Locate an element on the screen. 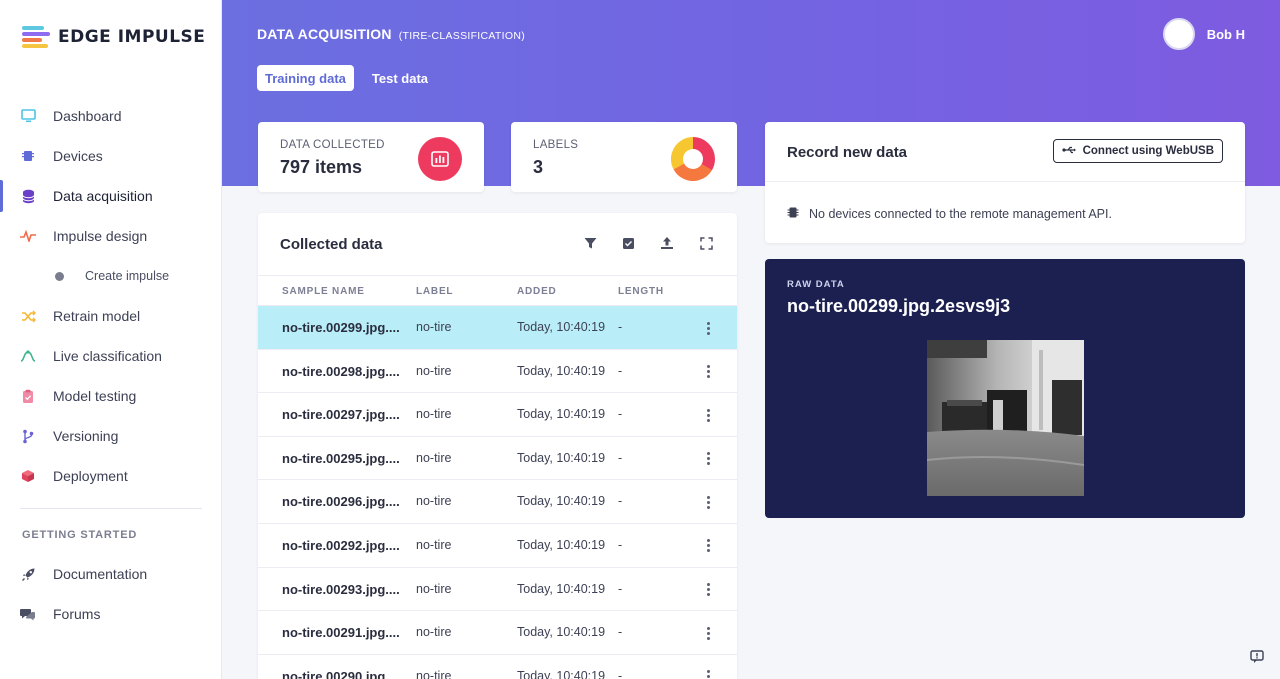 Image resolution: width=1280 pixels, height=679 pixels. box-icon is located at coordinates (28, 476).